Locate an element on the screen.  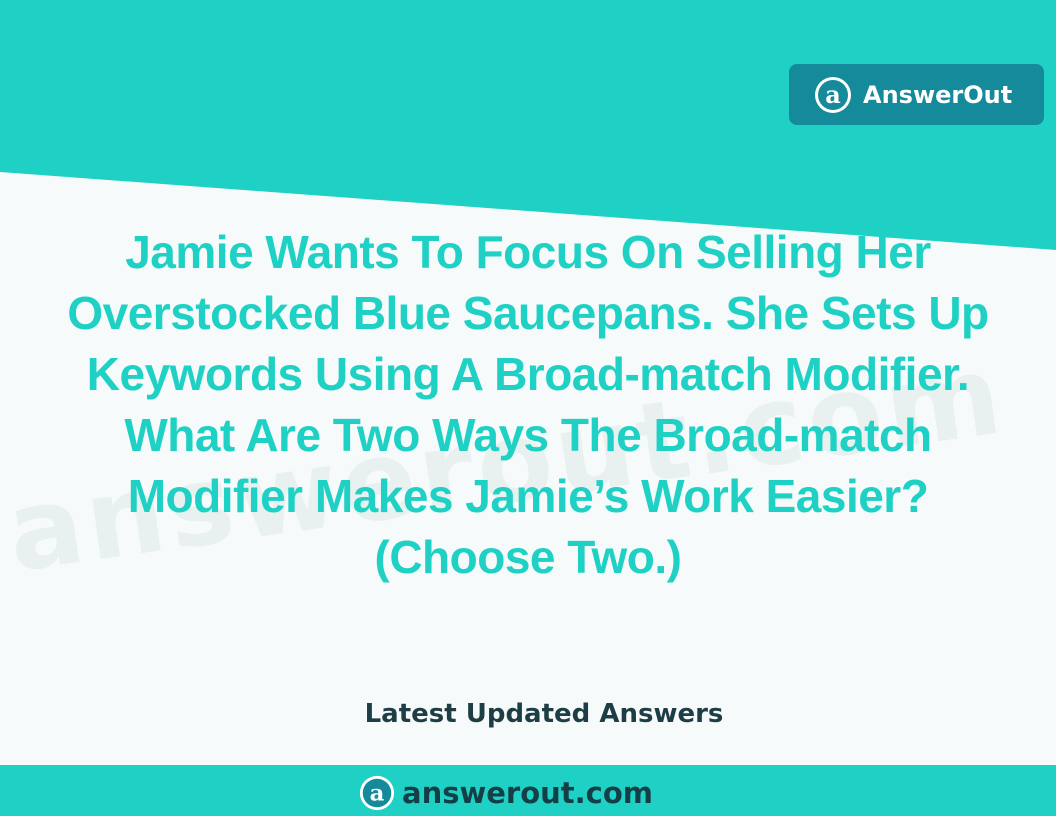
brand-logo-letter: a is located at coordinates (833, 94).